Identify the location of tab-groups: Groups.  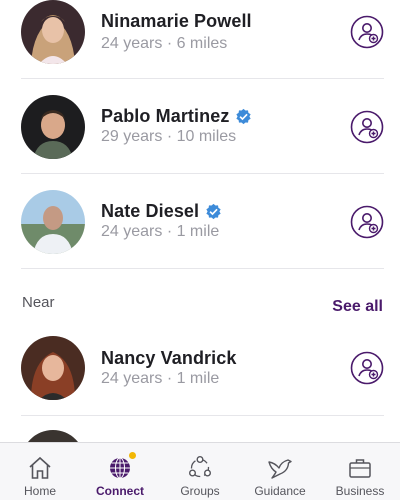
(200, 471).